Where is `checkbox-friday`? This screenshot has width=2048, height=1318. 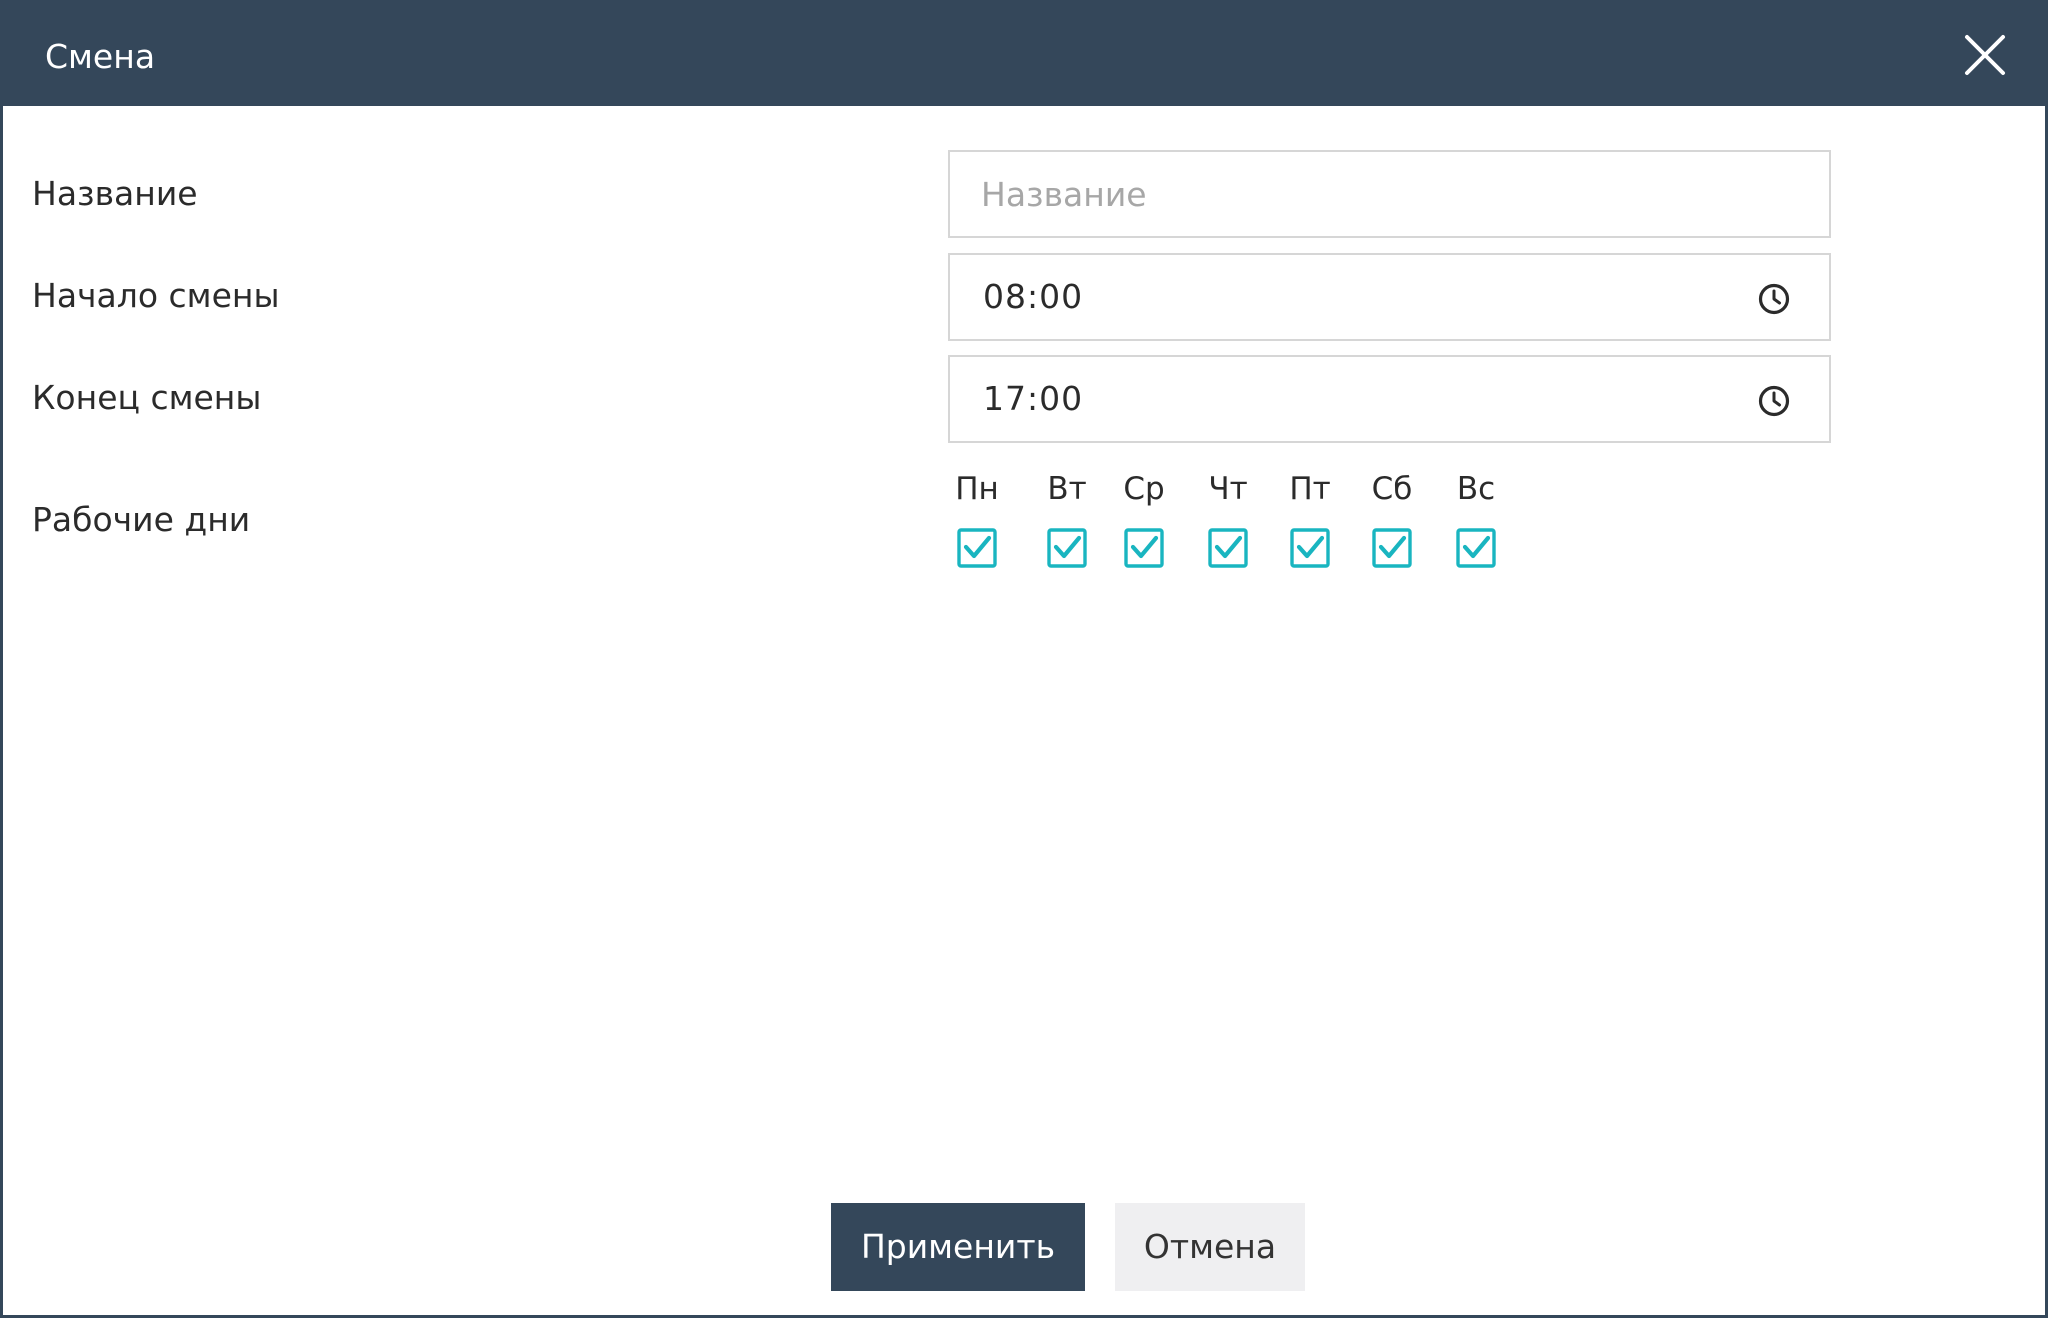
checkbox-friday is located at coordinates (1310, 548).